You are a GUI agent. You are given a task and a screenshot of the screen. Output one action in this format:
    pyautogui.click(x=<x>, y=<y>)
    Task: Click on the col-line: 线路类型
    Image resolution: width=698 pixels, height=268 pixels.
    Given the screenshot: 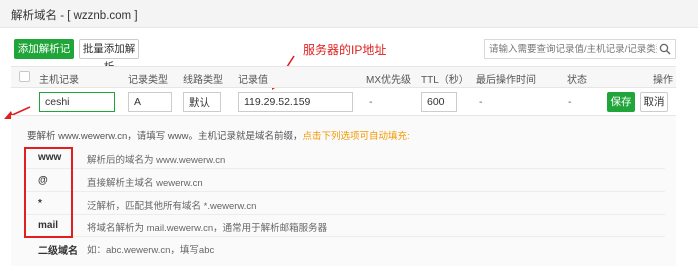 What is the action you would take?
    pyautogui.click(x=203, y=80)
    